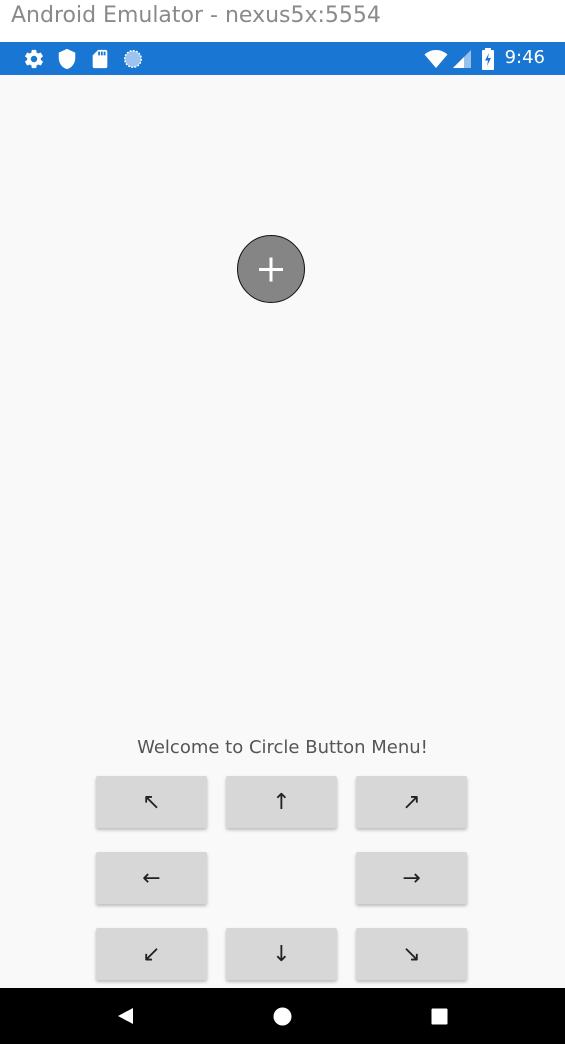 This screenshot has height=1044, width=565. What do you see at coordinates (282, 747) in the screenshot?
I see `welcome-label: Welcome to Circle Button Menu!` at bounding box center [282, 747].